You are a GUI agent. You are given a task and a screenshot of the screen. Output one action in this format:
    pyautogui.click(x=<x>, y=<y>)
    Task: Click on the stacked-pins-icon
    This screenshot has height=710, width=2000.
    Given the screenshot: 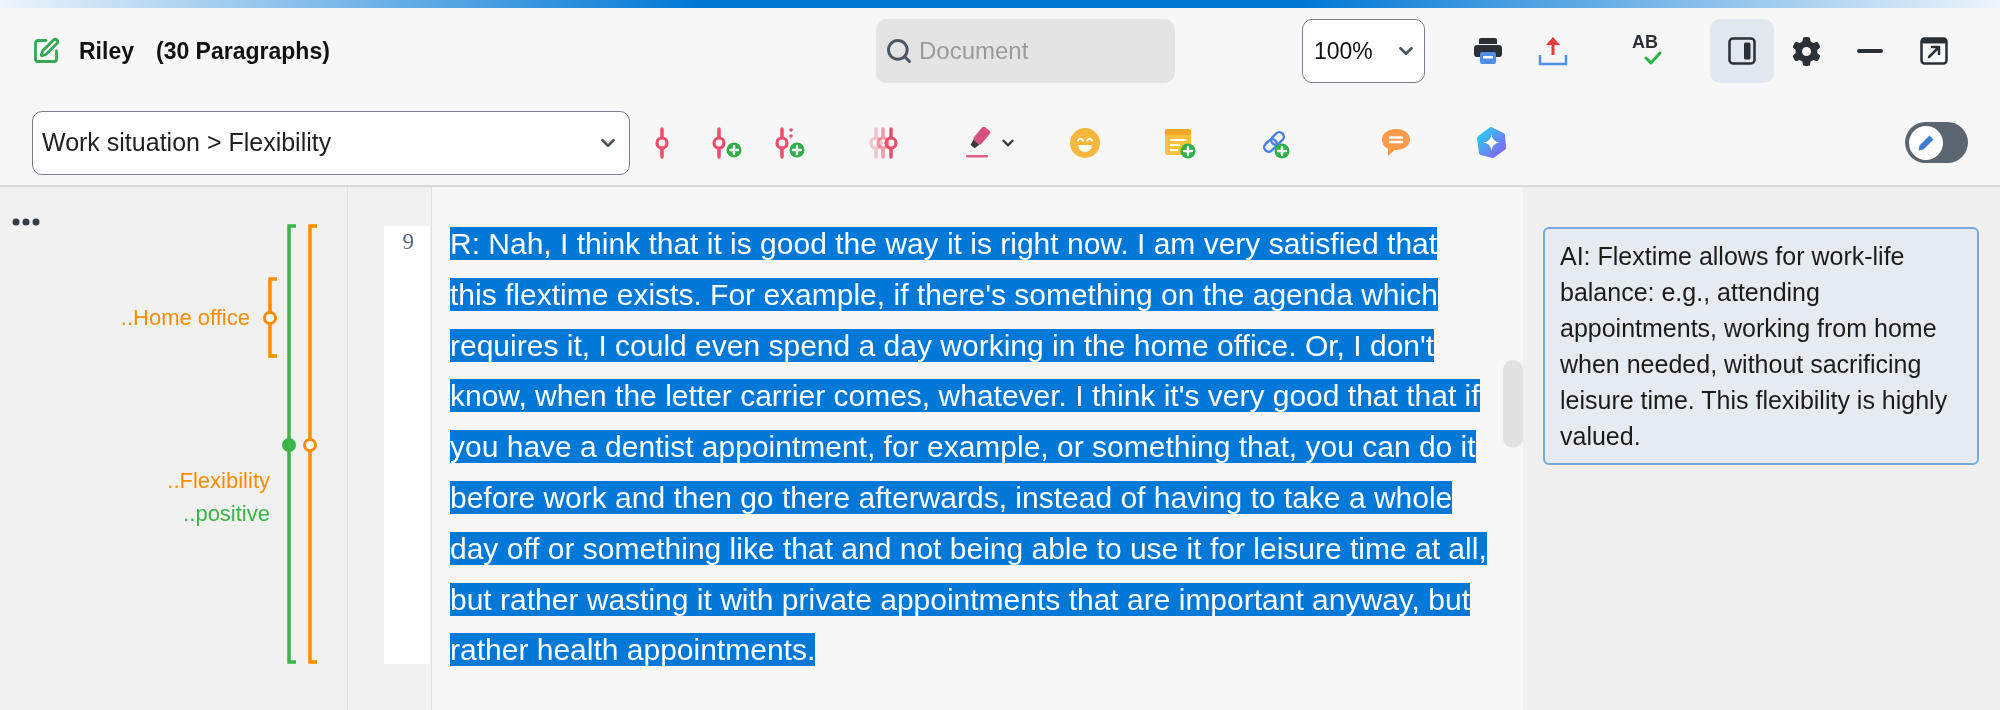 What is the action you would take?
    pyautogui.click(x=884, y=142)
    